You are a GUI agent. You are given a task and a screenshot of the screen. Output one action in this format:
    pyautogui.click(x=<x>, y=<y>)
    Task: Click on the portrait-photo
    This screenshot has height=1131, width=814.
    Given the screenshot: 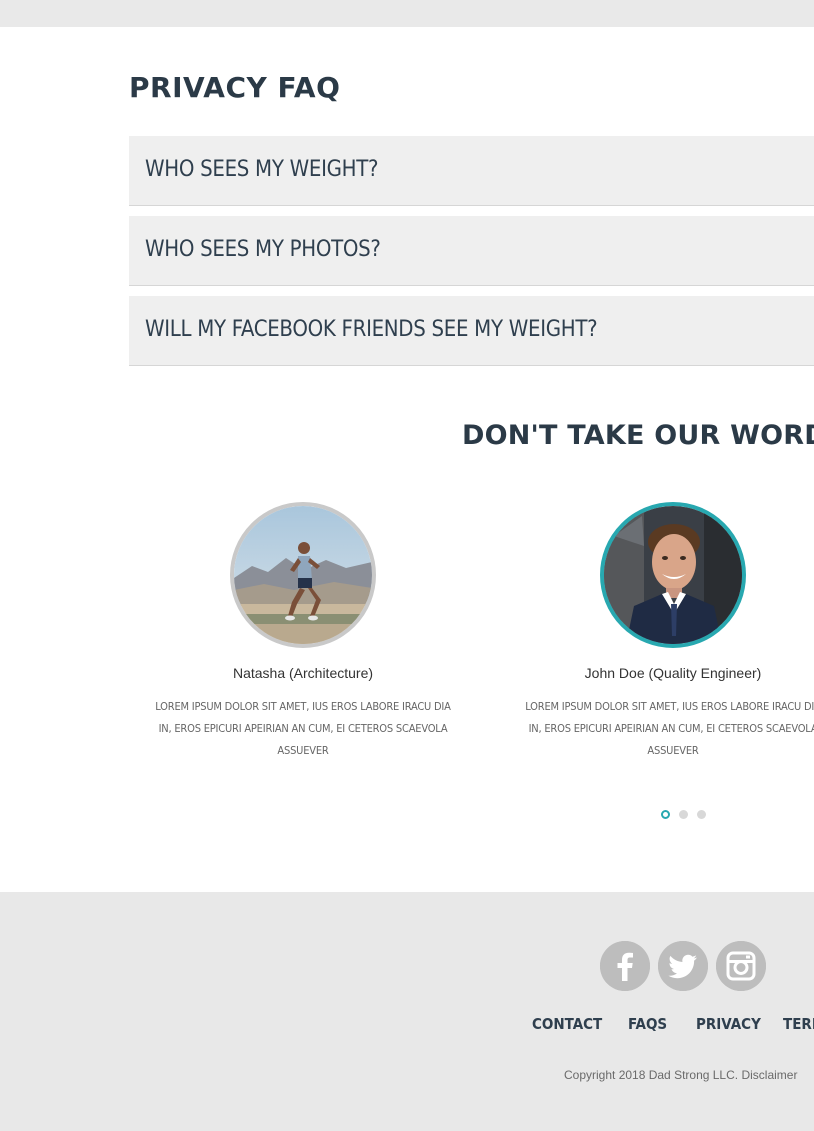 What is the action you would take?
    pyautogui.click(x=673, y=575)
    